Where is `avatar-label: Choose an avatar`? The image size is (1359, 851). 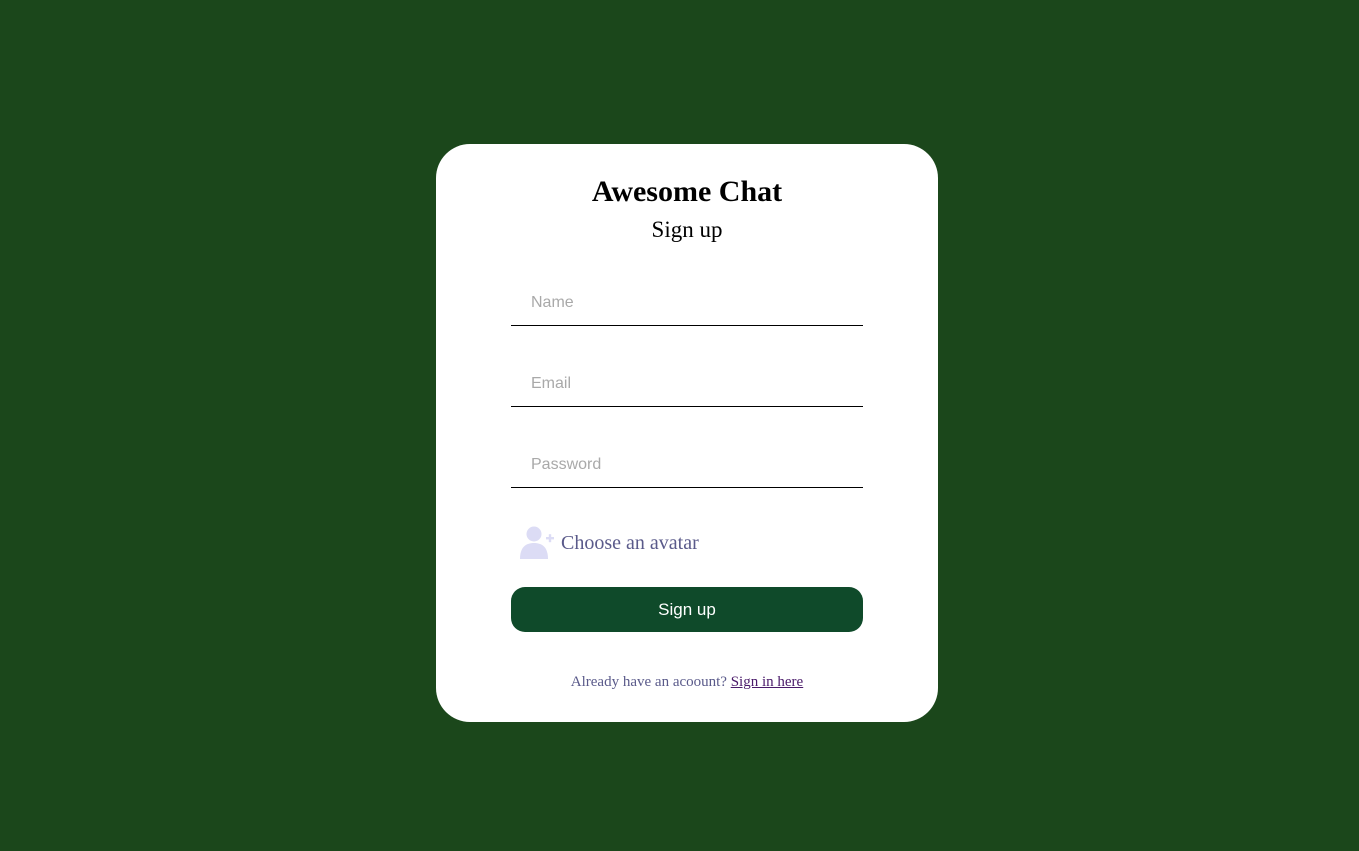
avatar-label: Choose an avatar is located at coordinates (630, 542).